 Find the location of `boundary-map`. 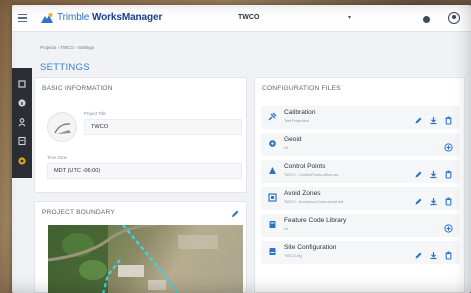

boundary-map is located at coordinates (145, 259).